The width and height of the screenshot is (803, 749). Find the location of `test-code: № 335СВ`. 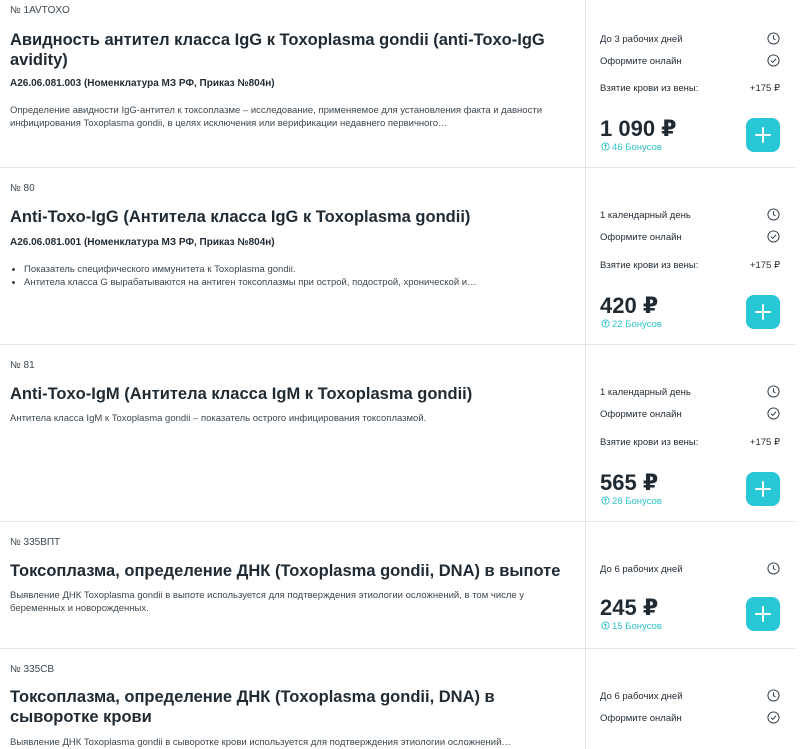

test-code: № 335СВ is located at coordinates (32, 669).